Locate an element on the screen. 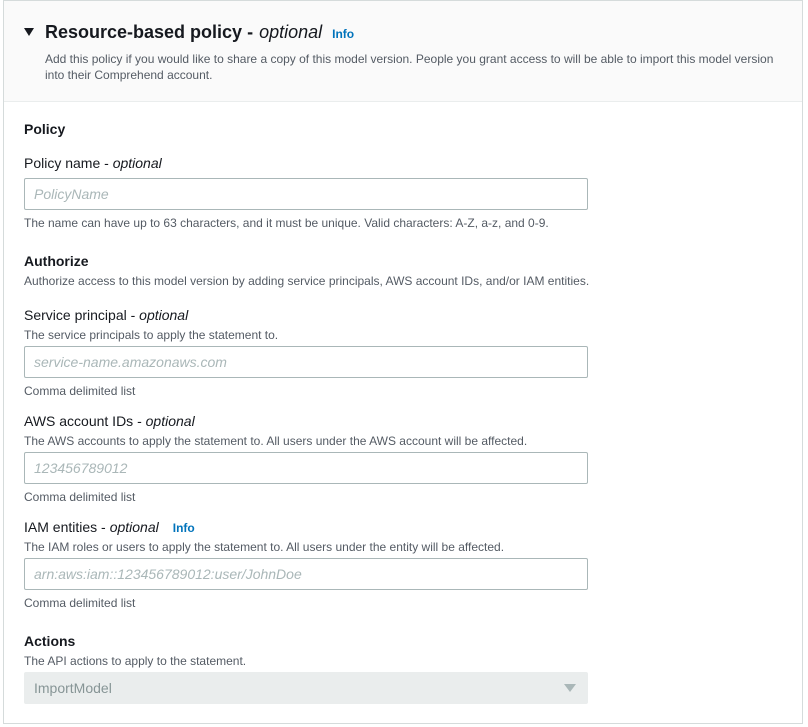  policy-name-input is located at coordinates (306, 194).